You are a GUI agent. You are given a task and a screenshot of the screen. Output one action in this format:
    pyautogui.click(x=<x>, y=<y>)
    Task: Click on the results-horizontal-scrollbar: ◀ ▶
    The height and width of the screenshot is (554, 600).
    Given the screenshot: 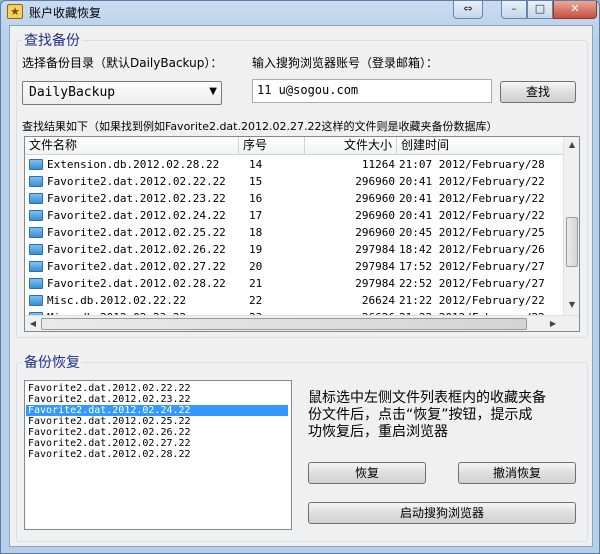 What is the action you would take?
    pyautogui.click(x=302, y=323)
    